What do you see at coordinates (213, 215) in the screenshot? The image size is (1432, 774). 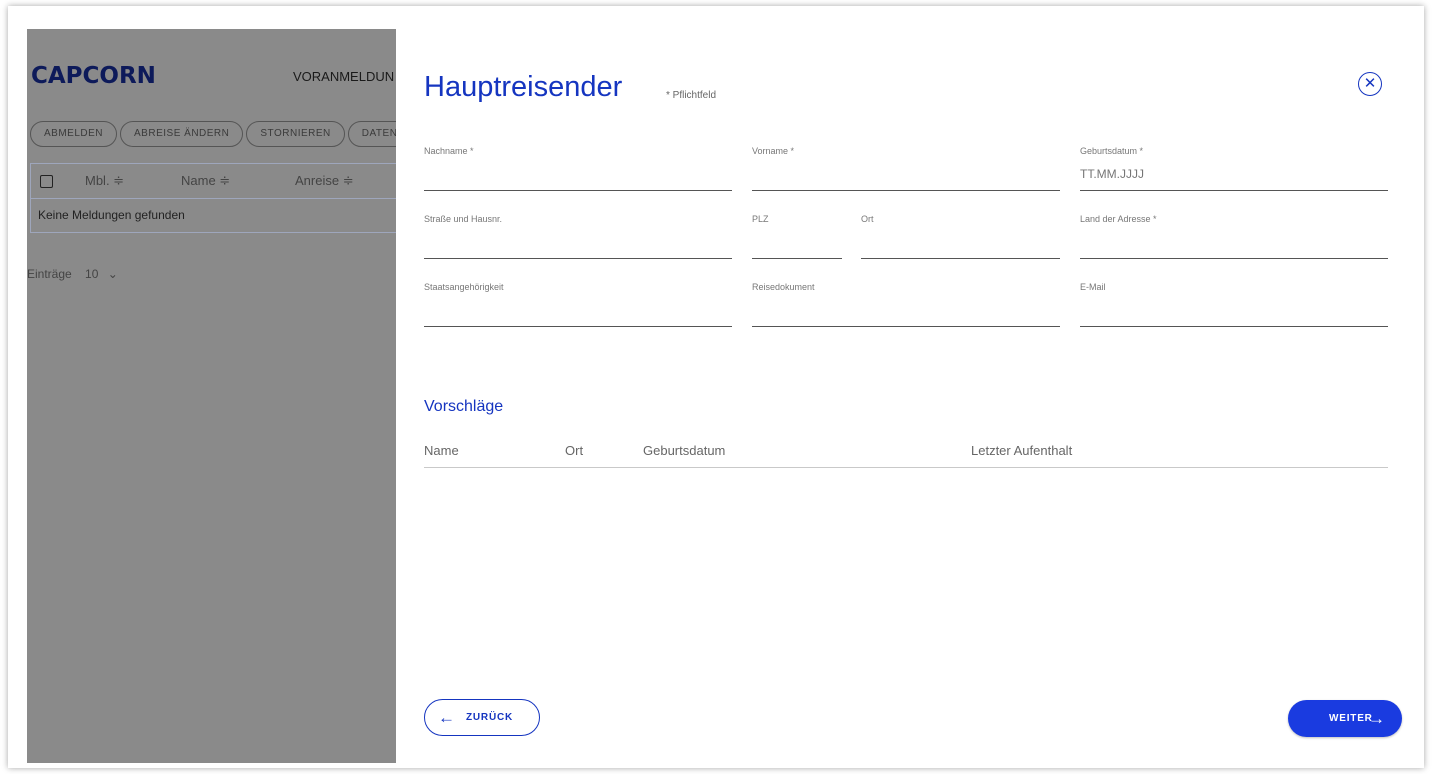 I see `empty-message: Keine Meldungen gefunden` at bounding box center [213, 215].